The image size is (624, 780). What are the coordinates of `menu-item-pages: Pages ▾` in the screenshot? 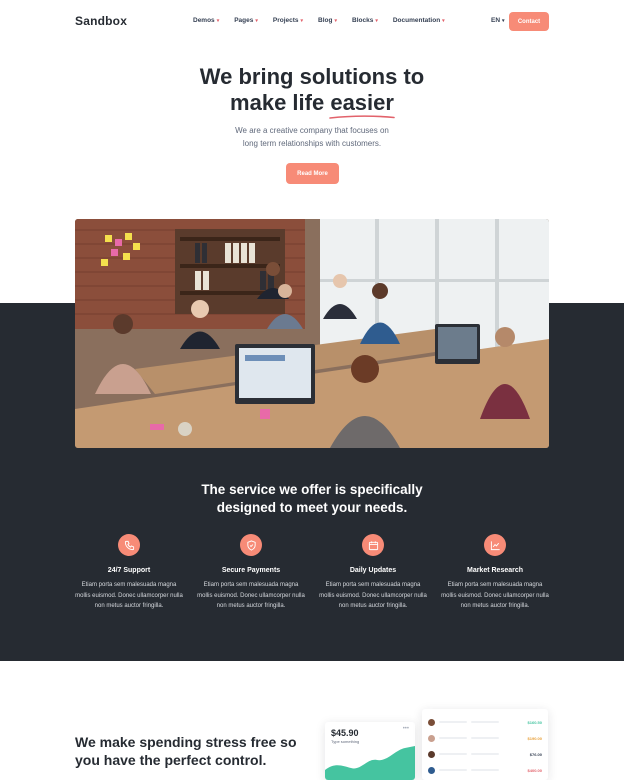 It's located at (246, 20).